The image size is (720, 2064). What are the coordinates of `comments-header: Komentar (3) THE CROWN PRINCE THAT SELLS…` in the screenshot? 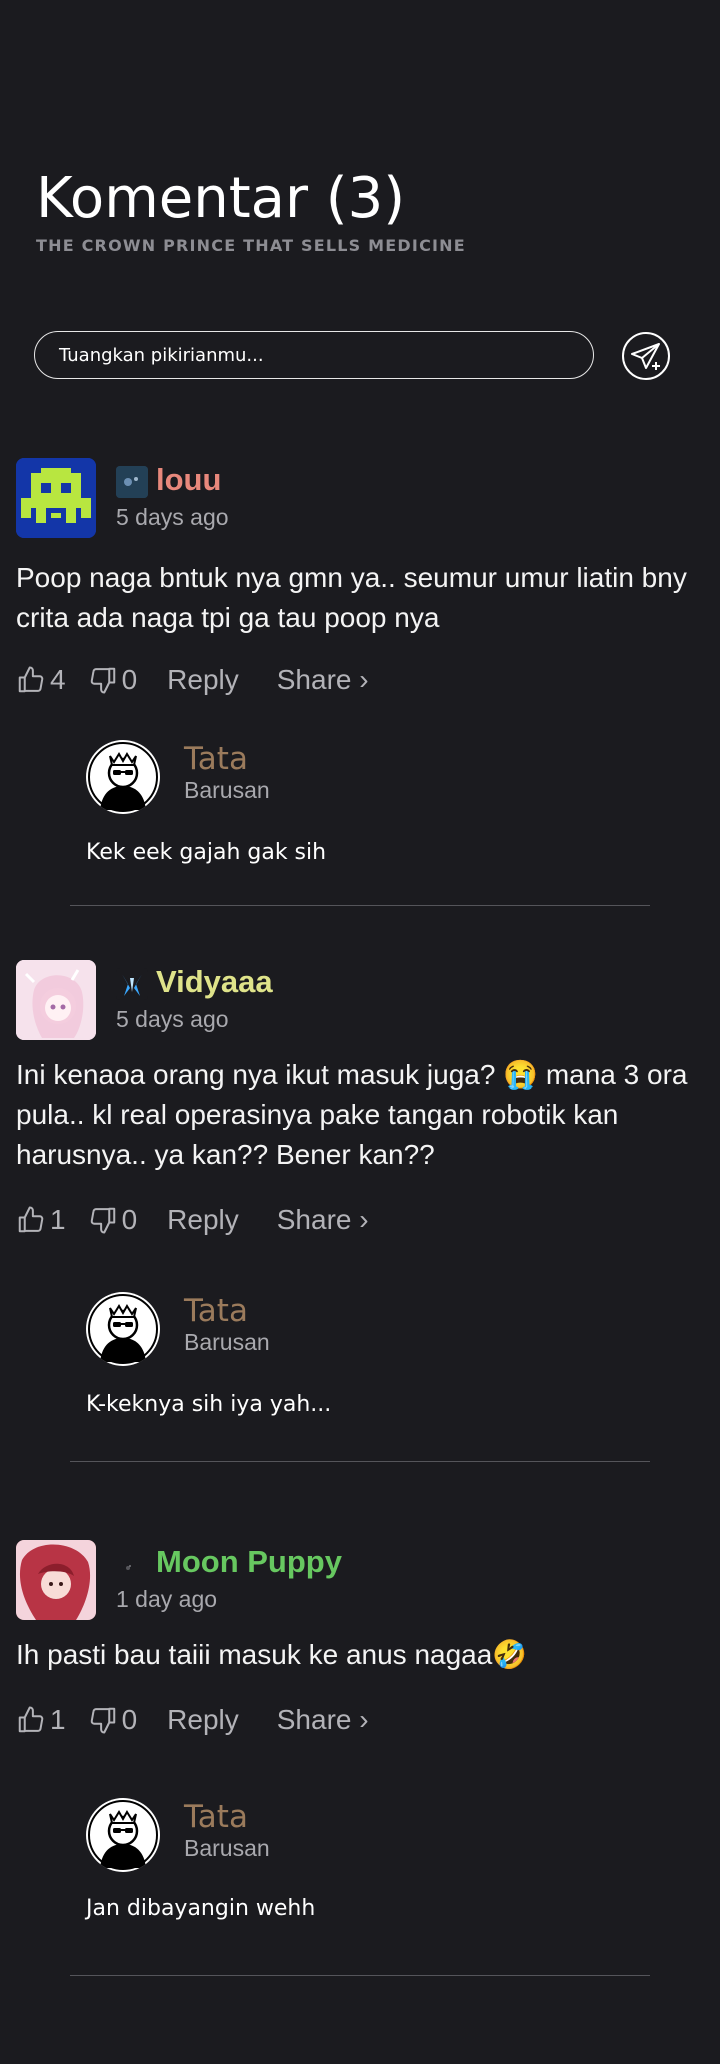 It's located at (251, 210).